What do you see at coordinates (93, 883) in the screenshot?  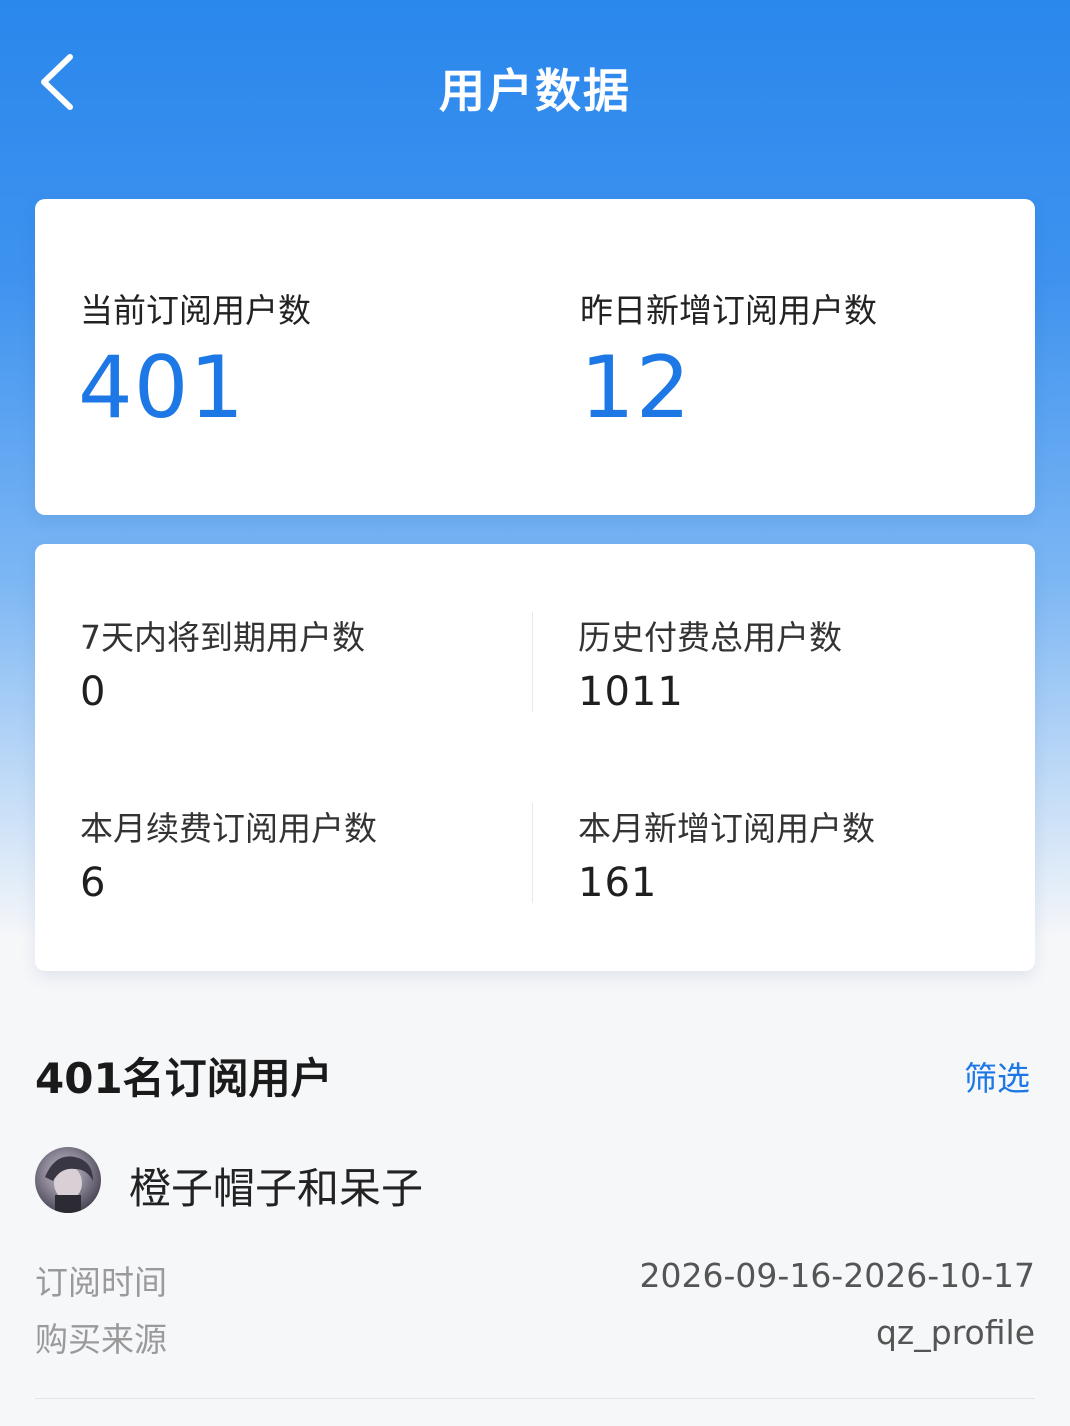 I see `month-renew-value: 6` at bounding box center [93, 883].